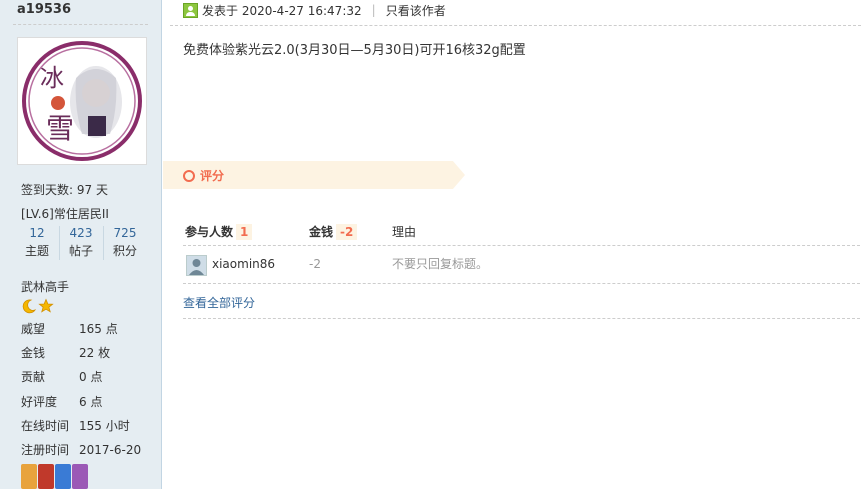  What do you see at coordinates (52, 78) in the screenshot?
I see `avatar-char-1: 冰` at bounding box center [52, 78].